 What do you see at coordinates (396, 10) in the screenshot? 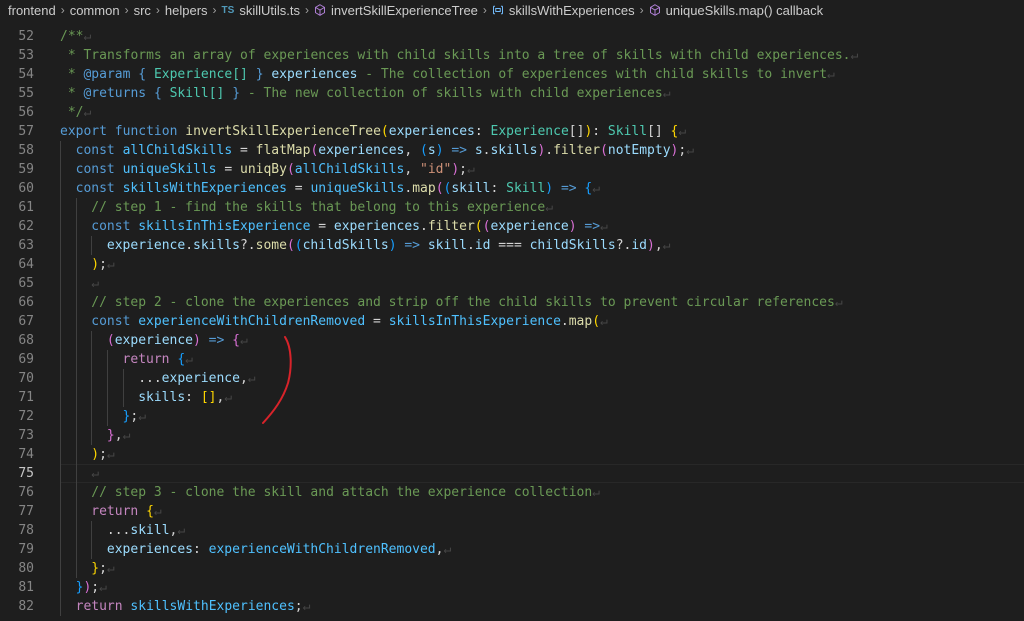
I see `breadcrumb-item: invertSkillExperienceTree` at bounding box center [396, 10].